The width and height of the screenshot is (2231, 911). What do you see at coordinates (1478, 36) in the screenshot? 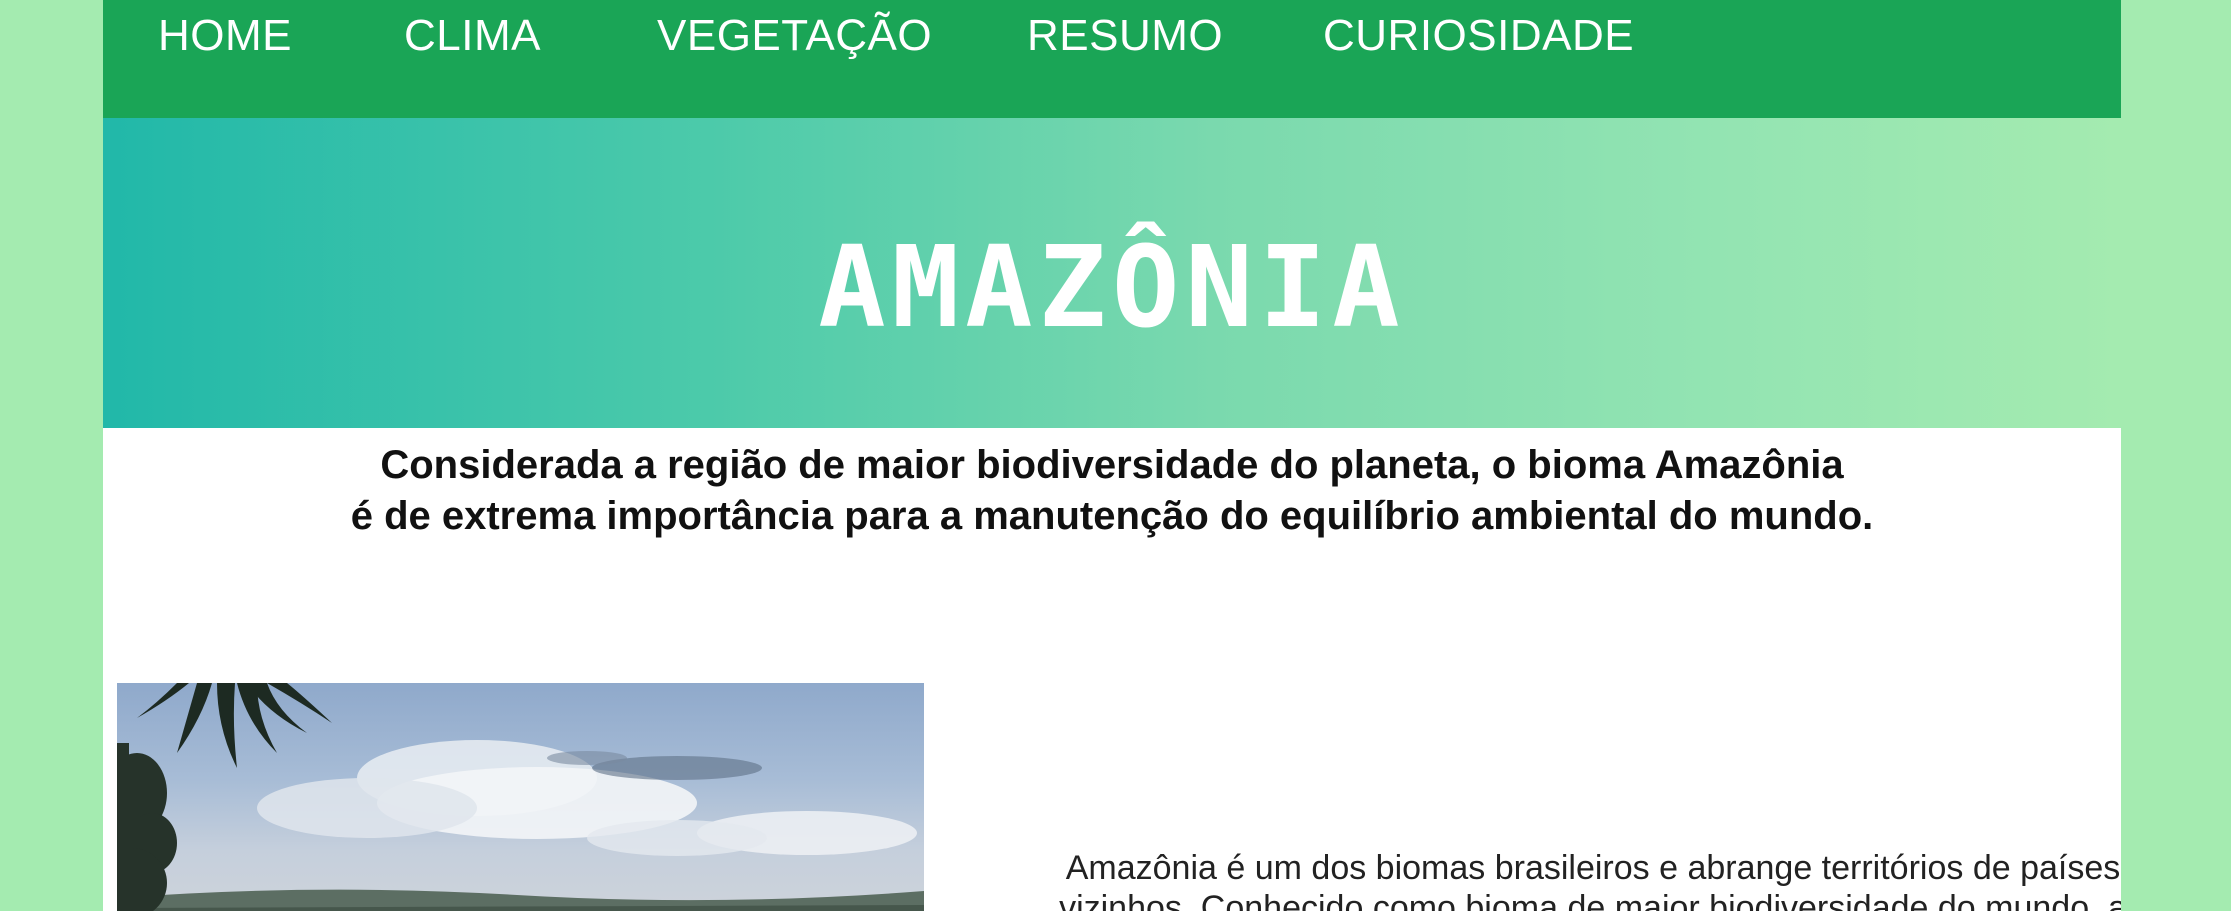
I see `nav-item-curiosidade: CURIOSIDADE` at bounding box center [1478, 36].